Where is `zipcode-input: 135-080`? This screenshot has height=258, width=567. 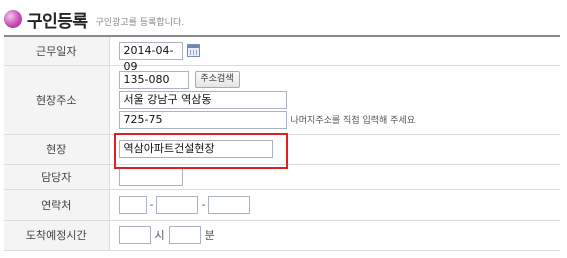 zipcode-input: 135-080 is located at coordinates (153, 79).